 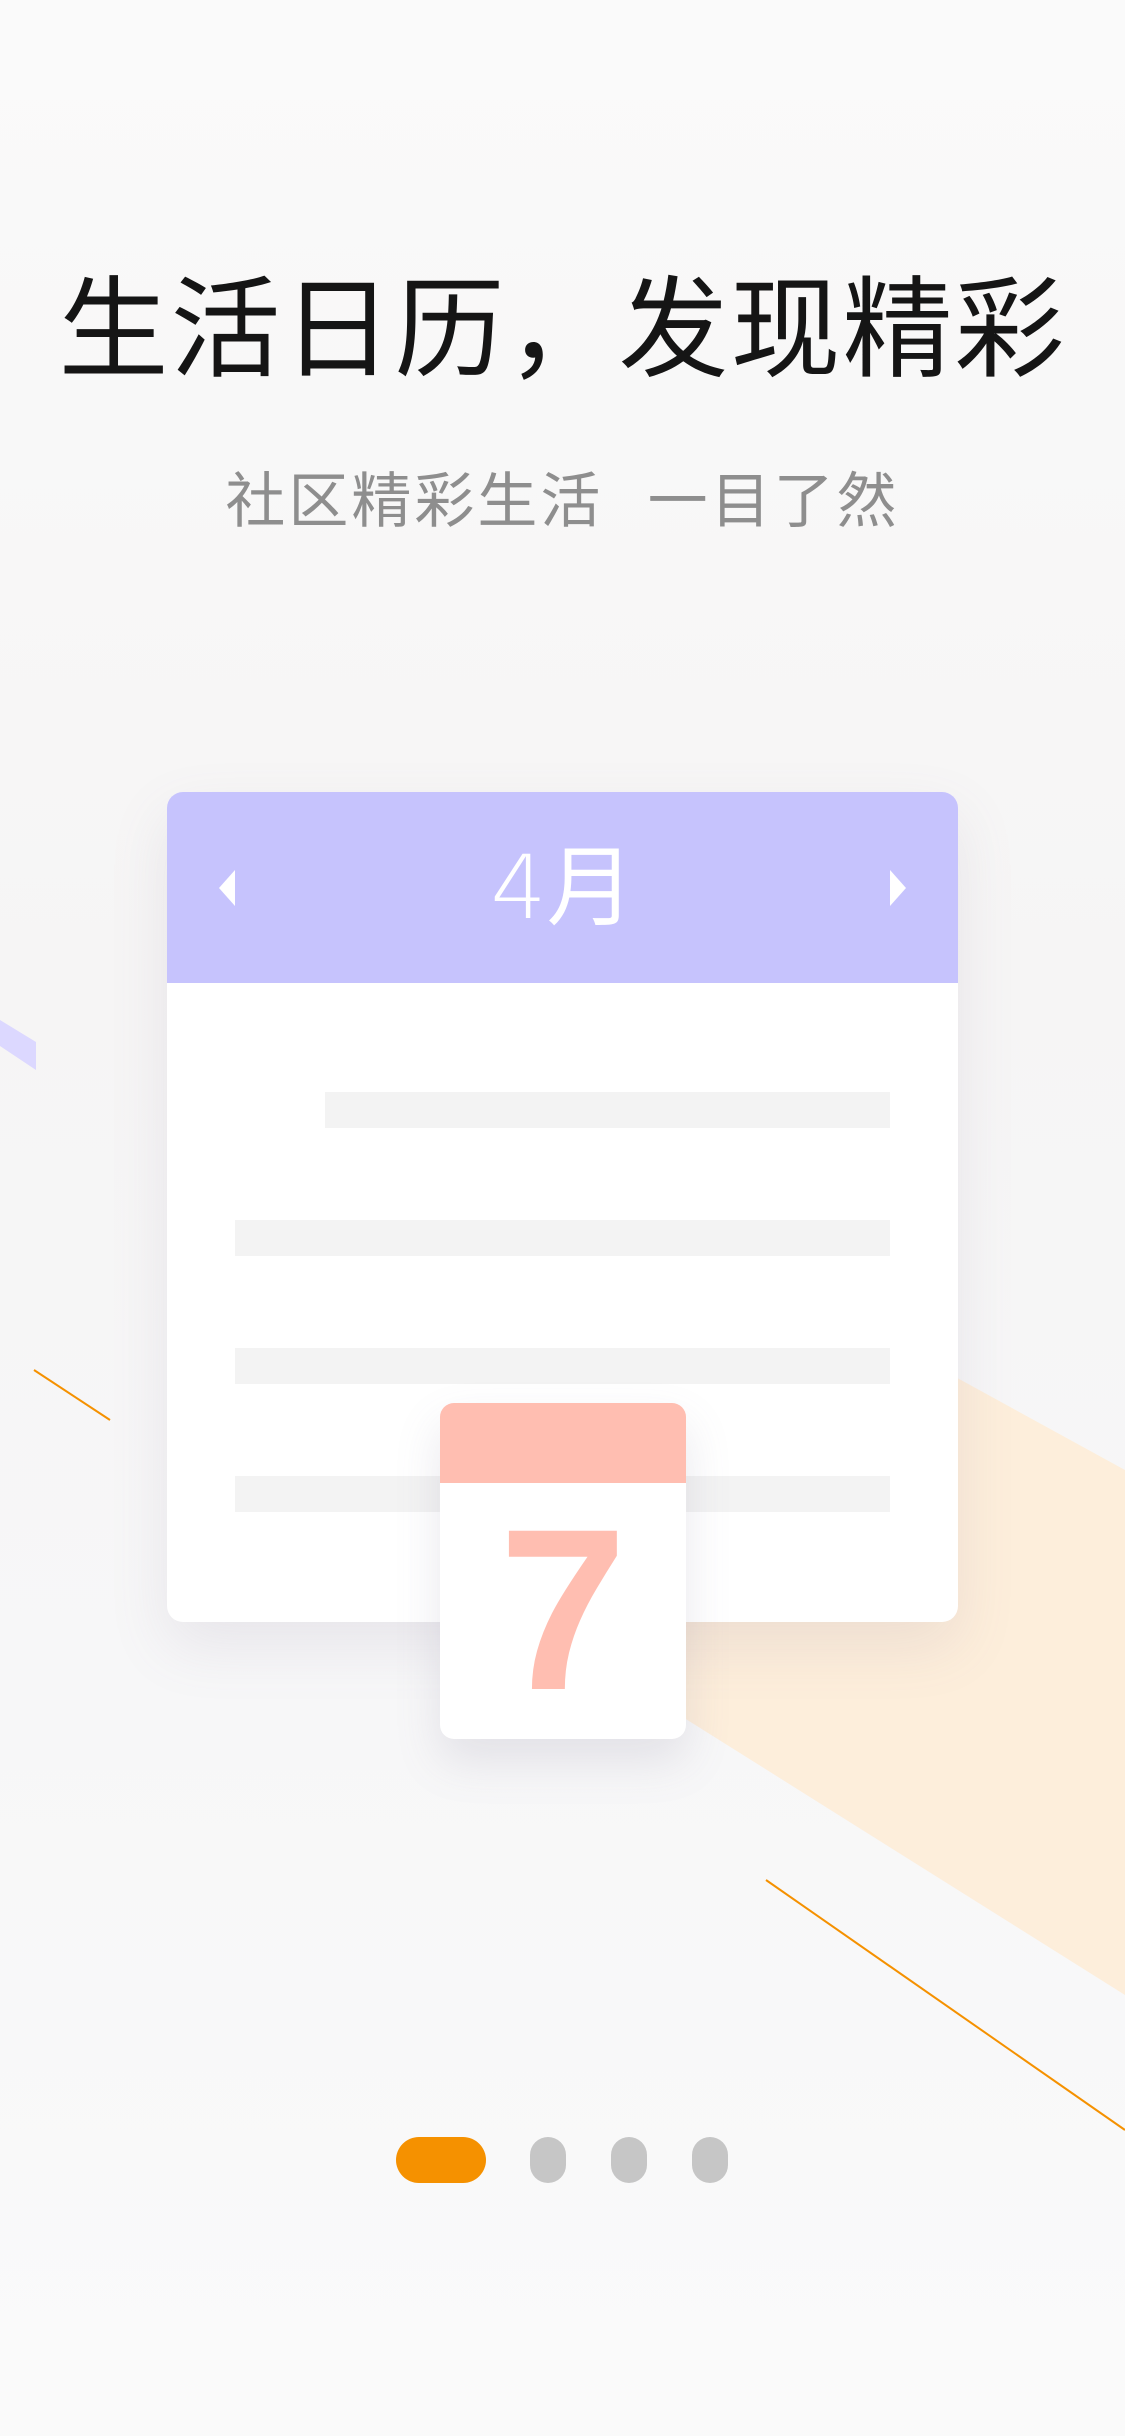 I want to click on lavender-stripe-shape, so click(x=18, y=1045).